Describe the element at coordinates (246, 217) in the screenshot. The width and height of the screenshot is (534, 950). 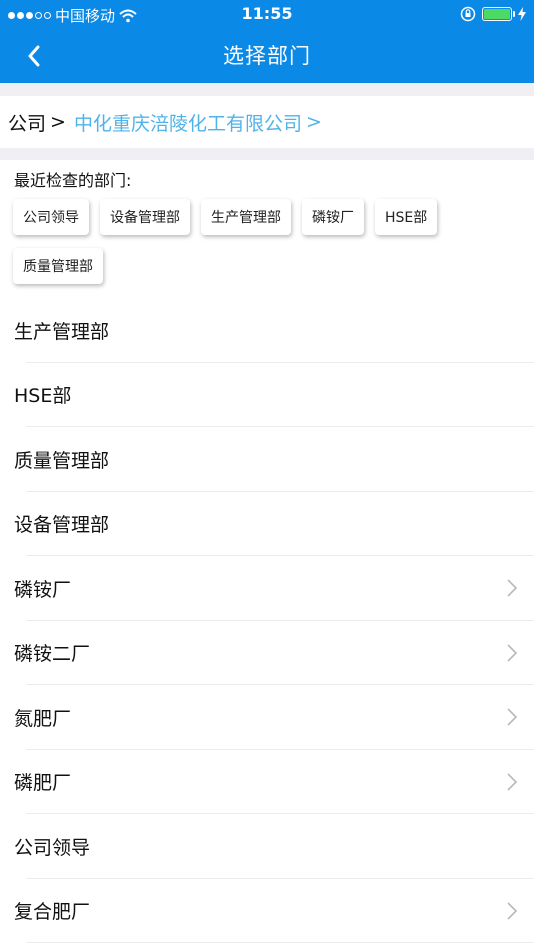
I see `recent-chip: 生产管理部` at that location.